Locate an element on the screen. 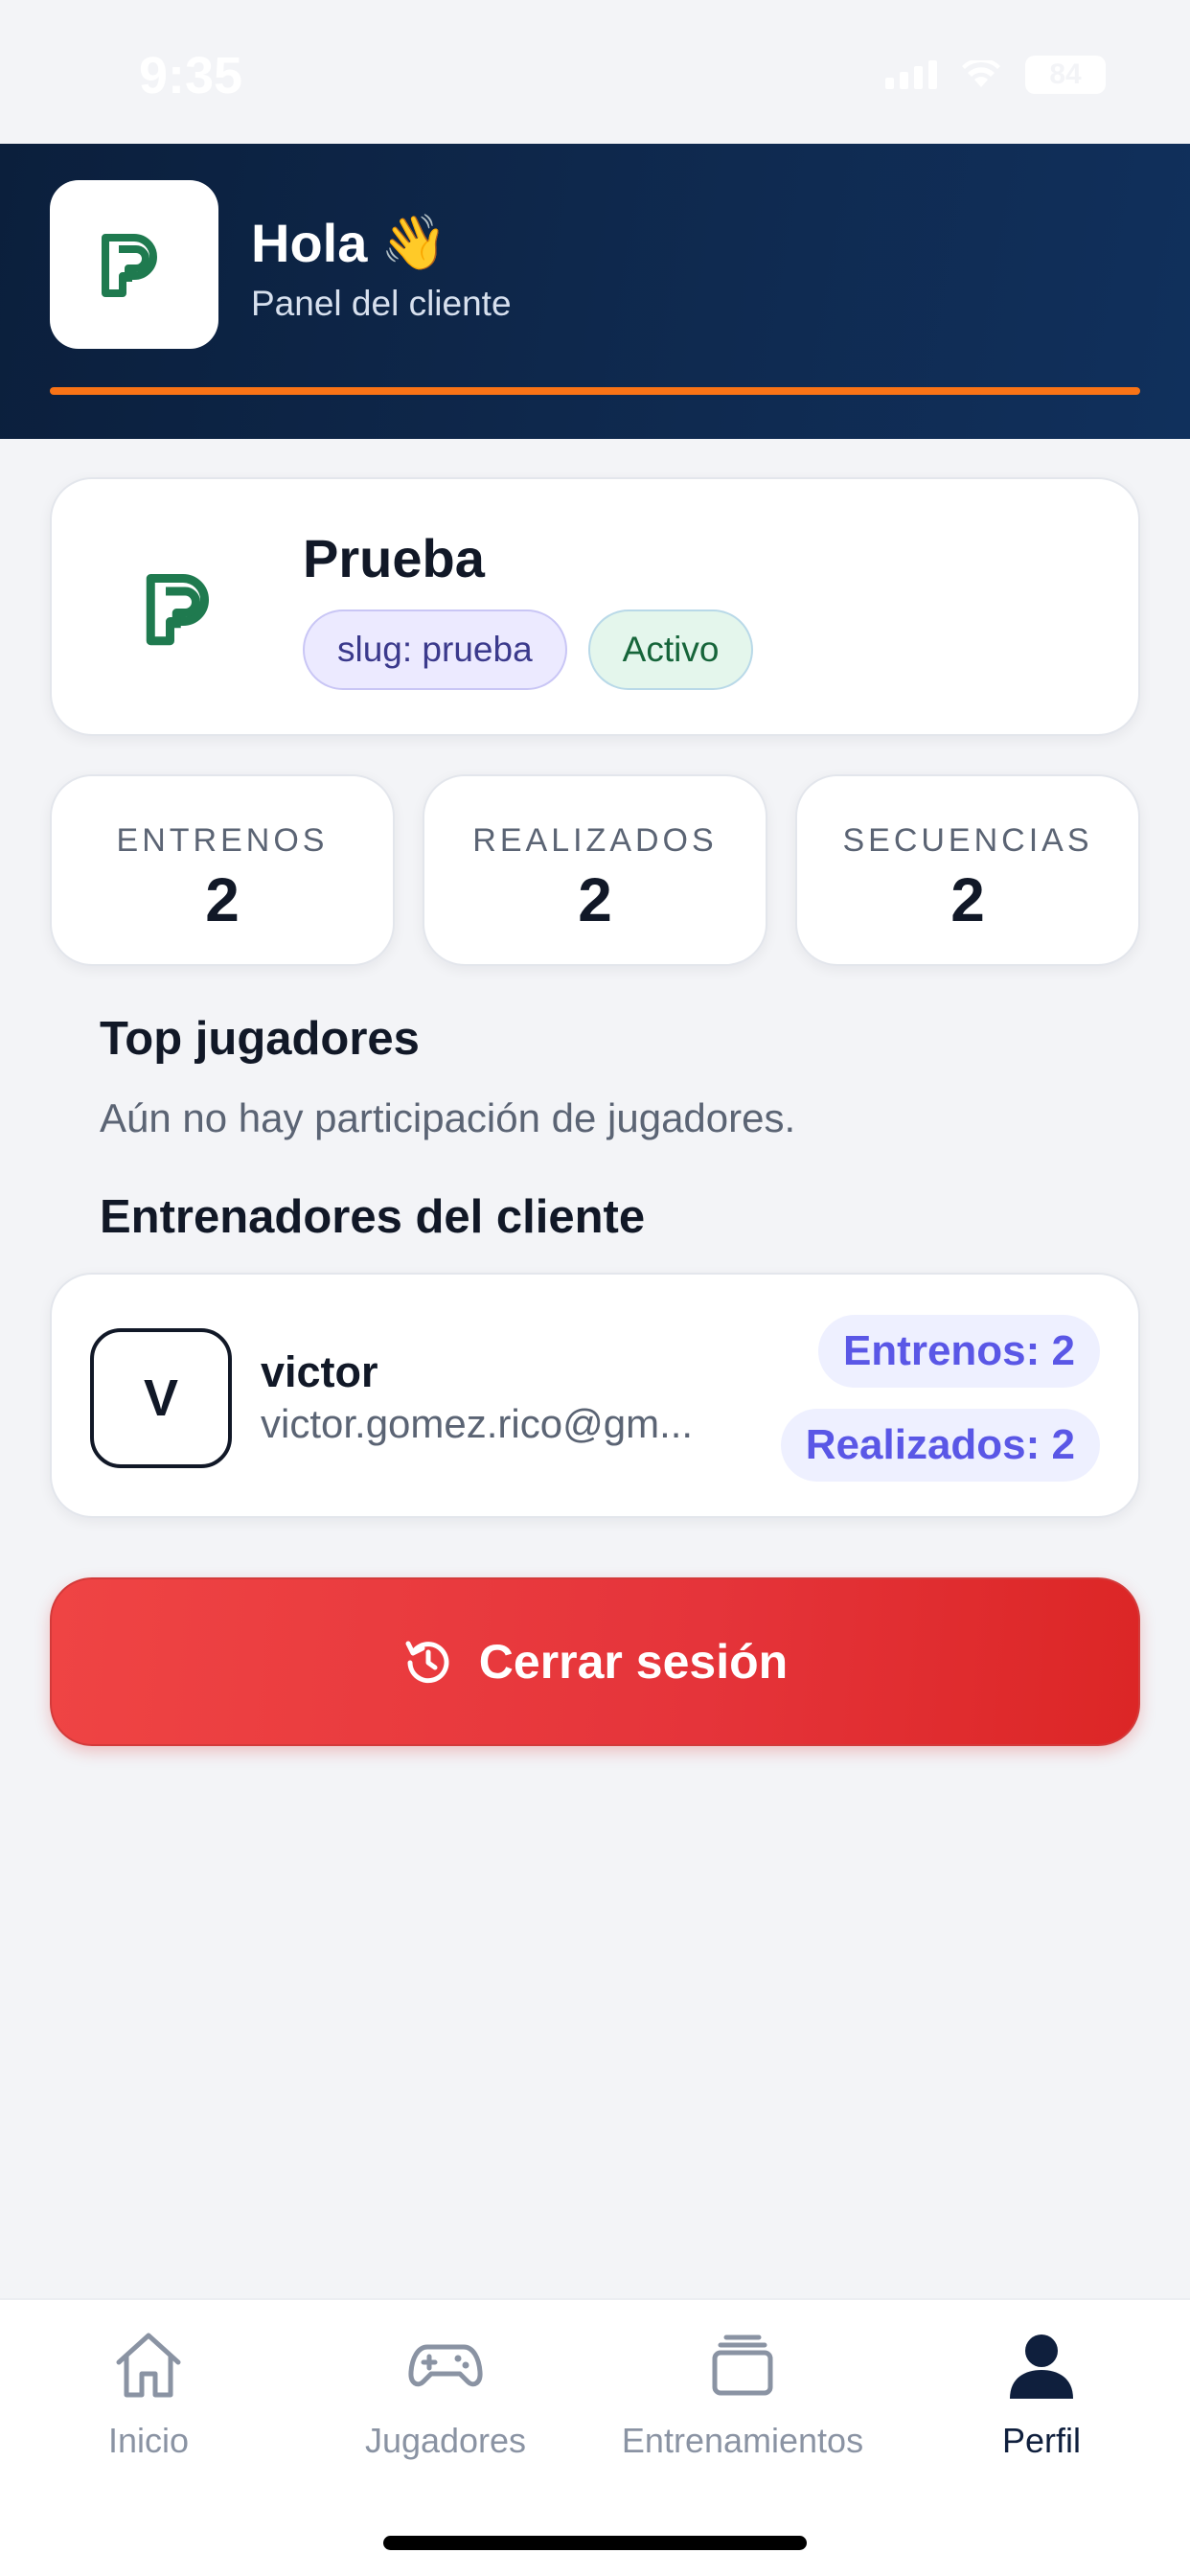 The width and height of the screenshot is (1190, 2576). home-icon is located at coordinates (148, 2365).